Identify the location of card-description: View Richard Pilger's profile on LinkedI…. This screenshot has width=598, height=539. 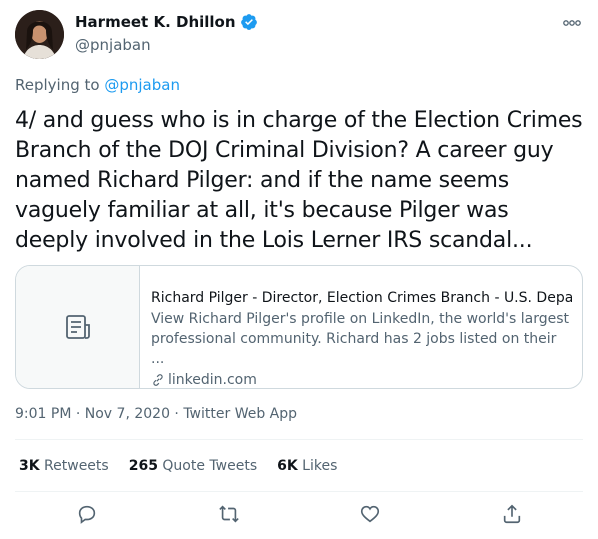
(360, 339).